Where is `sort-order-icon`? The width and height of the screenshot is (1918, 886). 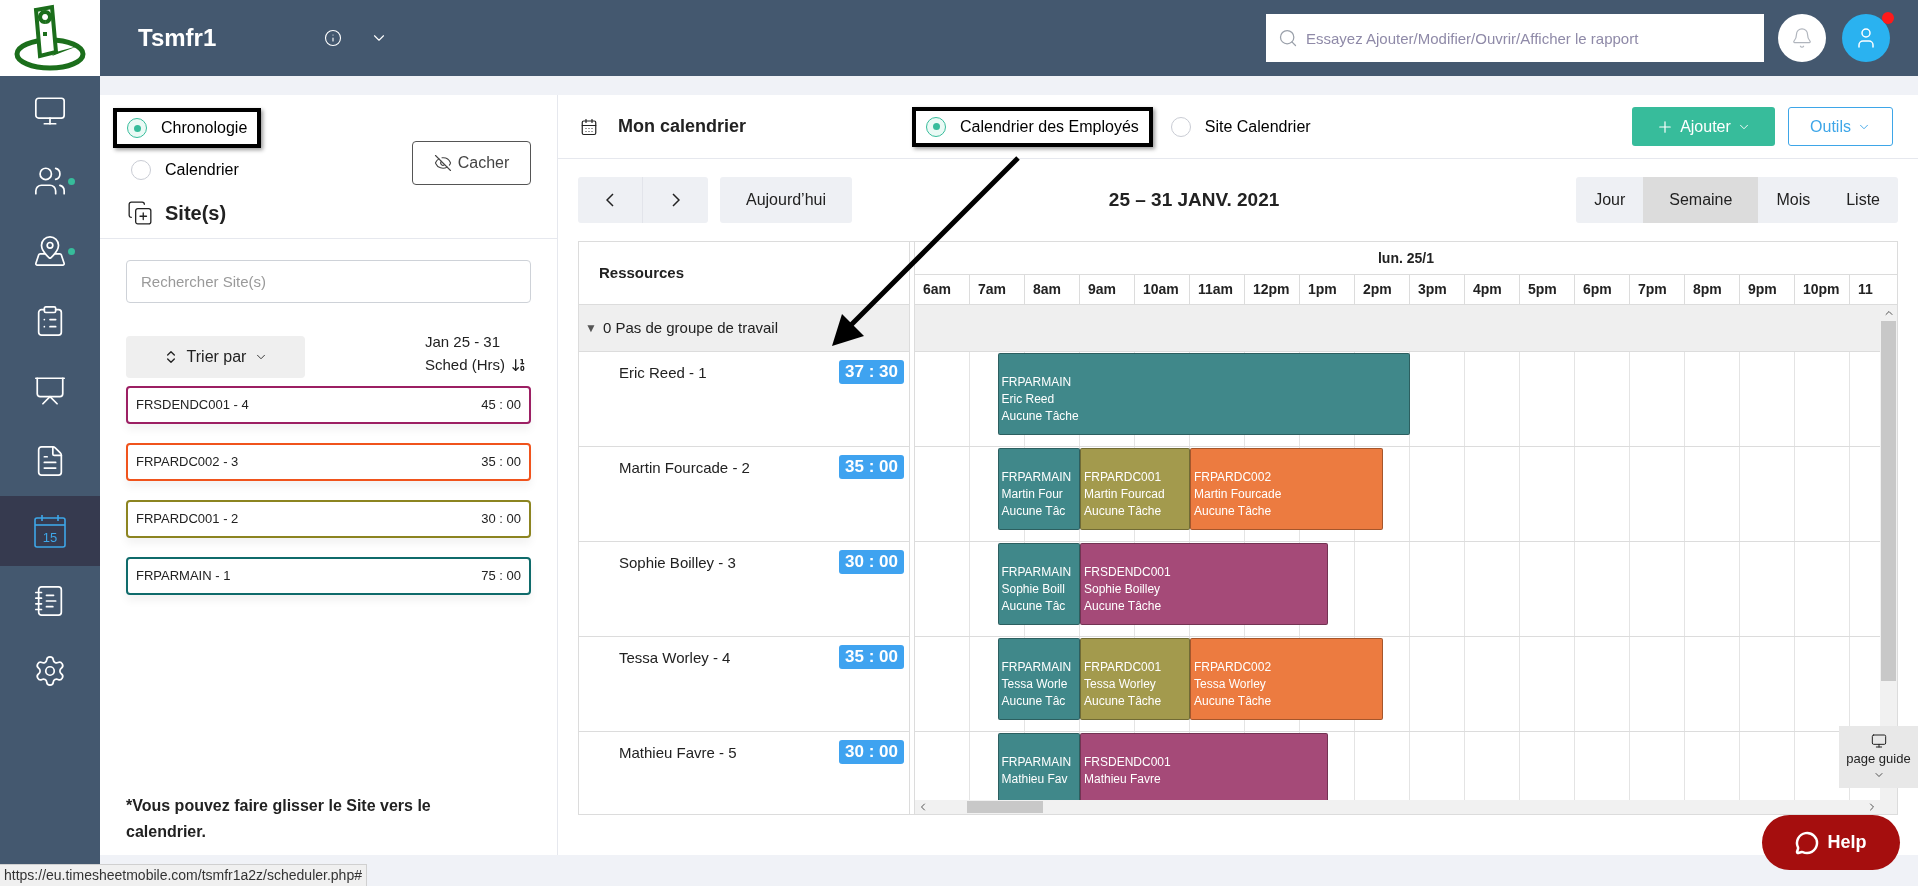
sort-order-icon is located at coordinates (519, 364).